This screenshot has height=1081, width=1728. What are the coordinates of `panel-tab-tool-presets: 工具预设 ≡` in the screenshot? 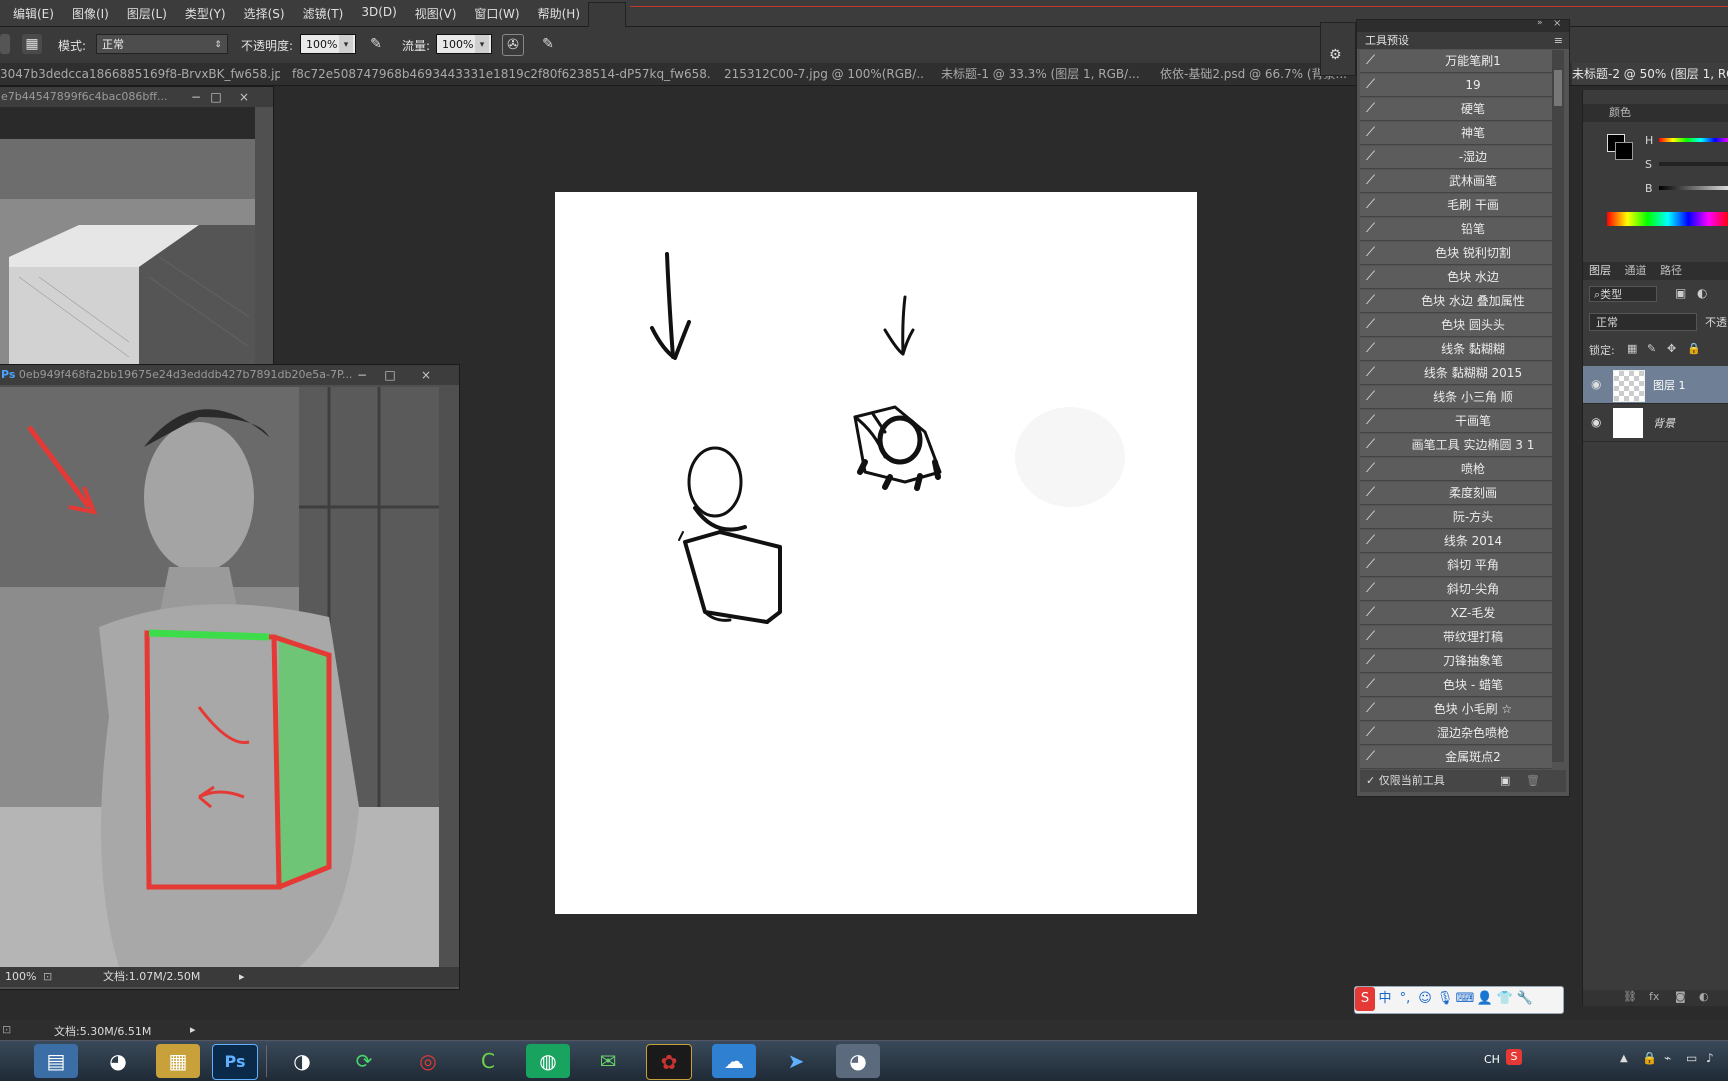 It's located at (1463, 40).